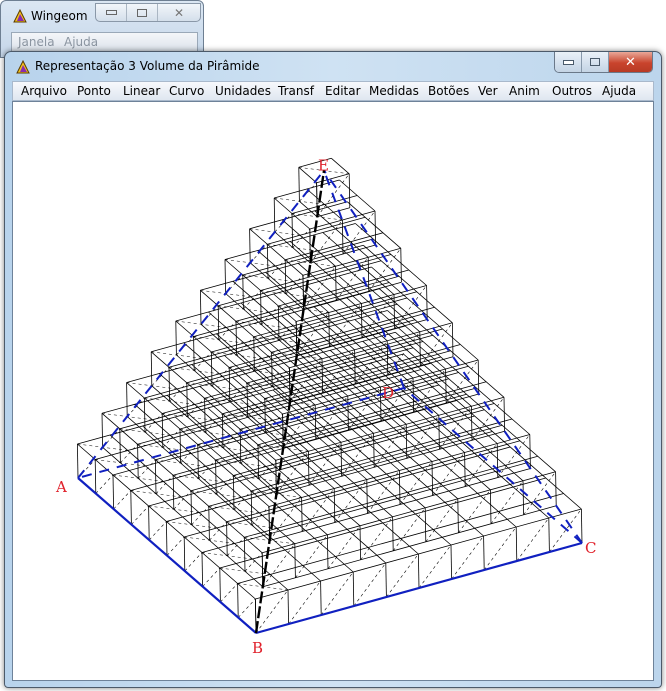 The width and height of the screenshot is (666, 691). What do you see at coordinates (61, 487) in the screenshot?
I see `point-label-a: A` at bounding box center [61, 487].